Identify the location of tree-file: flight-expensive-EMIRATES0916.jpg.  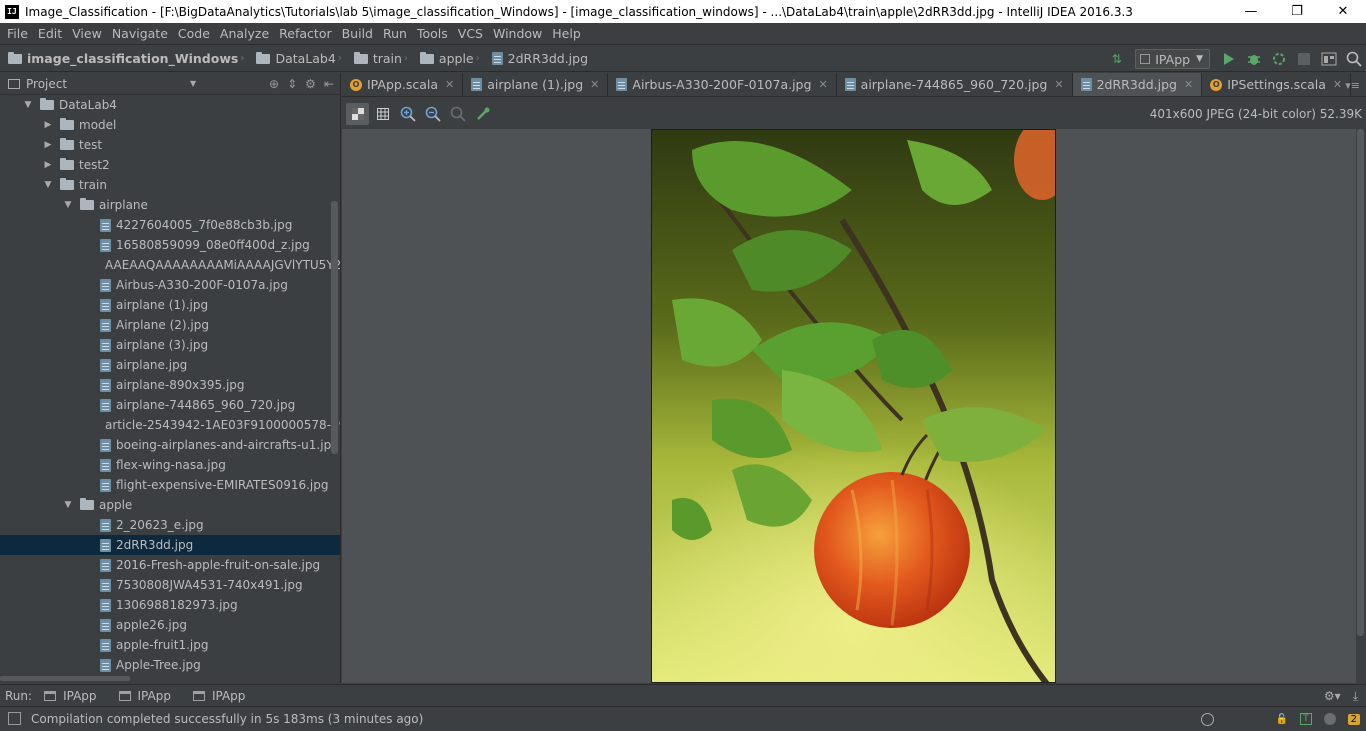
(170, 485).